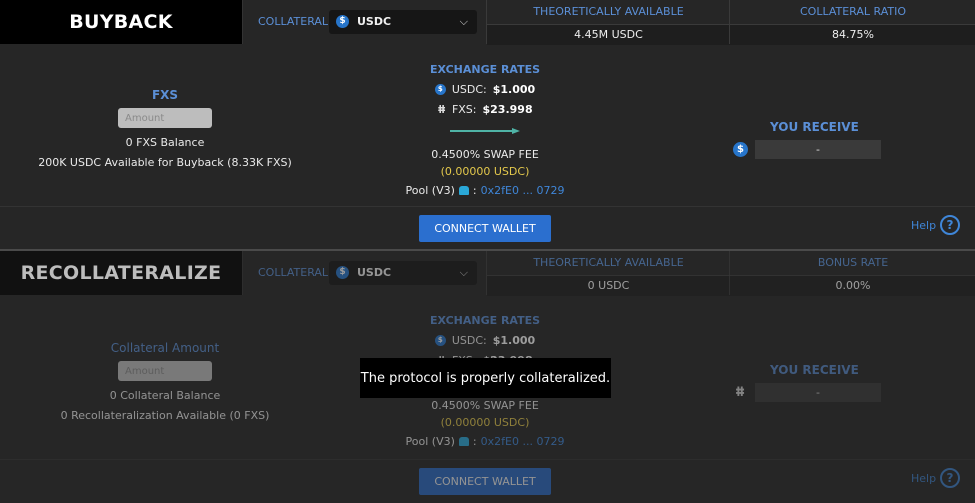  I want to click on stat-value: 0 USDC, so click(608, 286).